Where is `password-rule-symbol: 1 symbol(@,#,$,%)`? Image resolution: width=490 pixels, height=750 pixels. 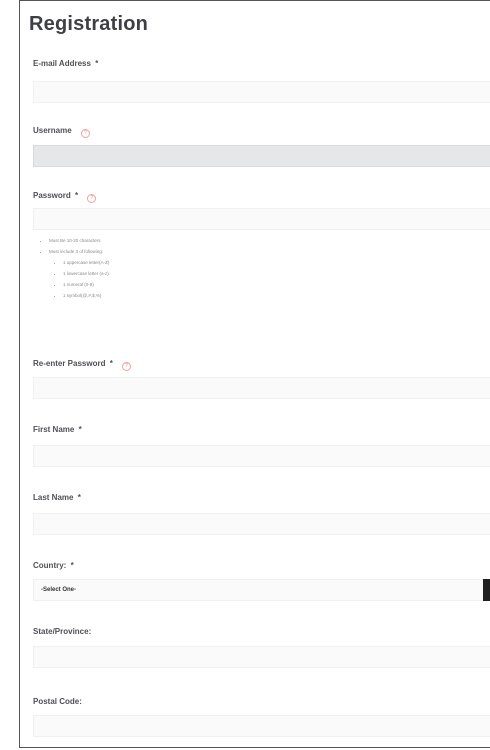 password-rule-symbol: 1 symbol(@,#,$,%) is located at coordinates (86, 295).